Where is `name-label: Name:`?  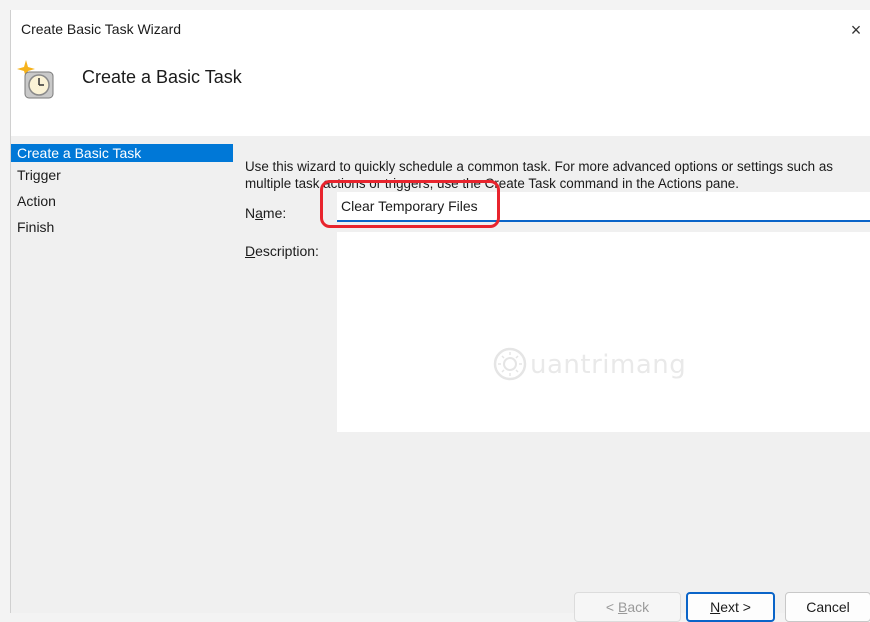 name-label: Name: is located at coordinates (265, 213).